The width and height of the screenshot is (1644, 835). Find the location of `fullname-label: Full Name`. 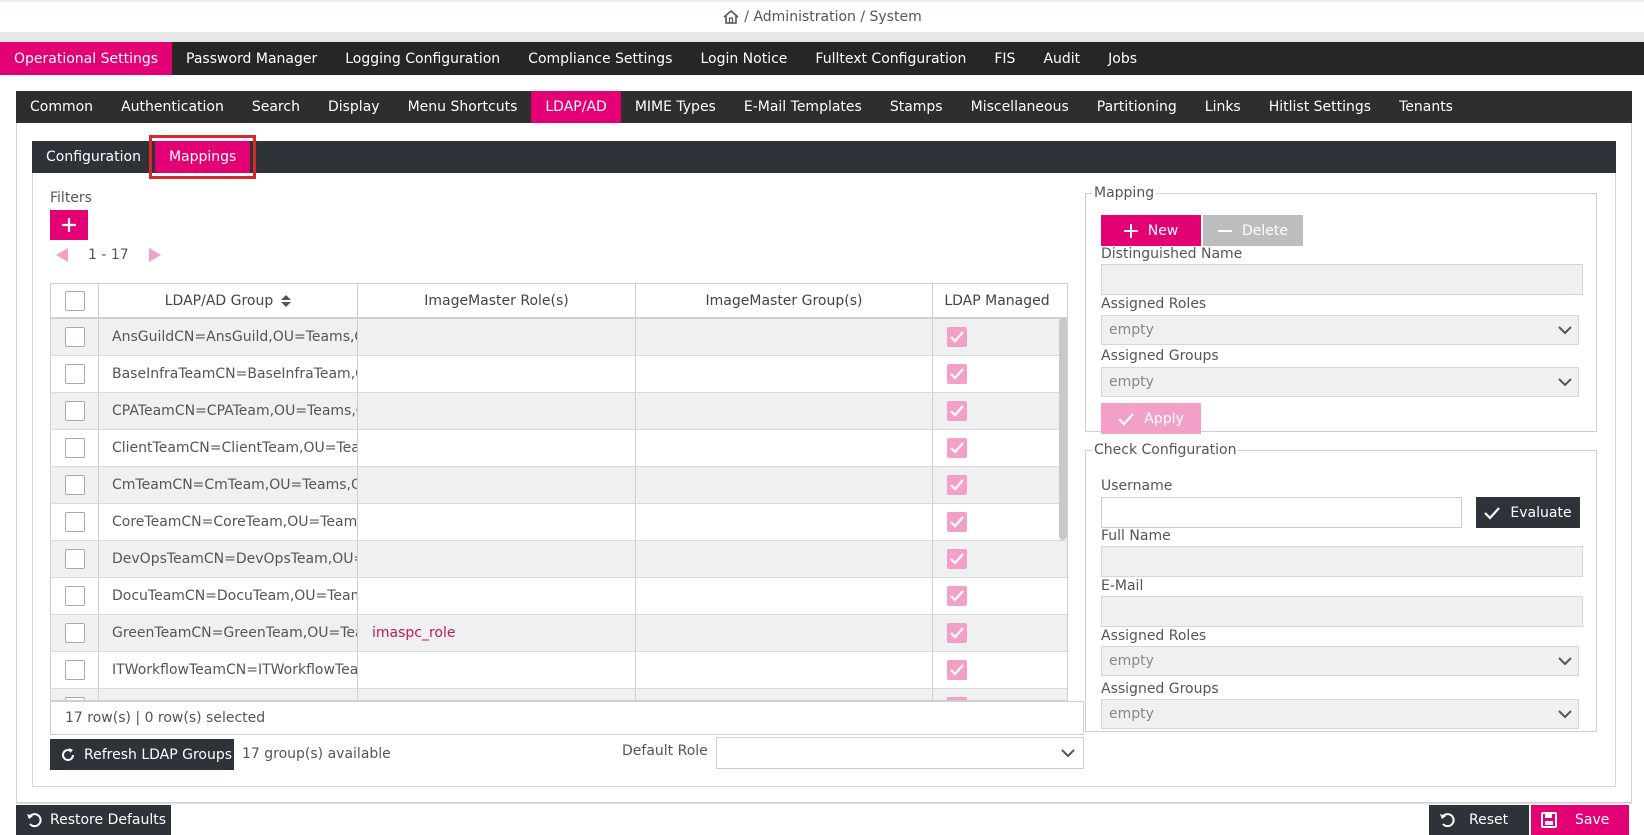

fullname-label: Full Name is located at coordinates (1136, 536).